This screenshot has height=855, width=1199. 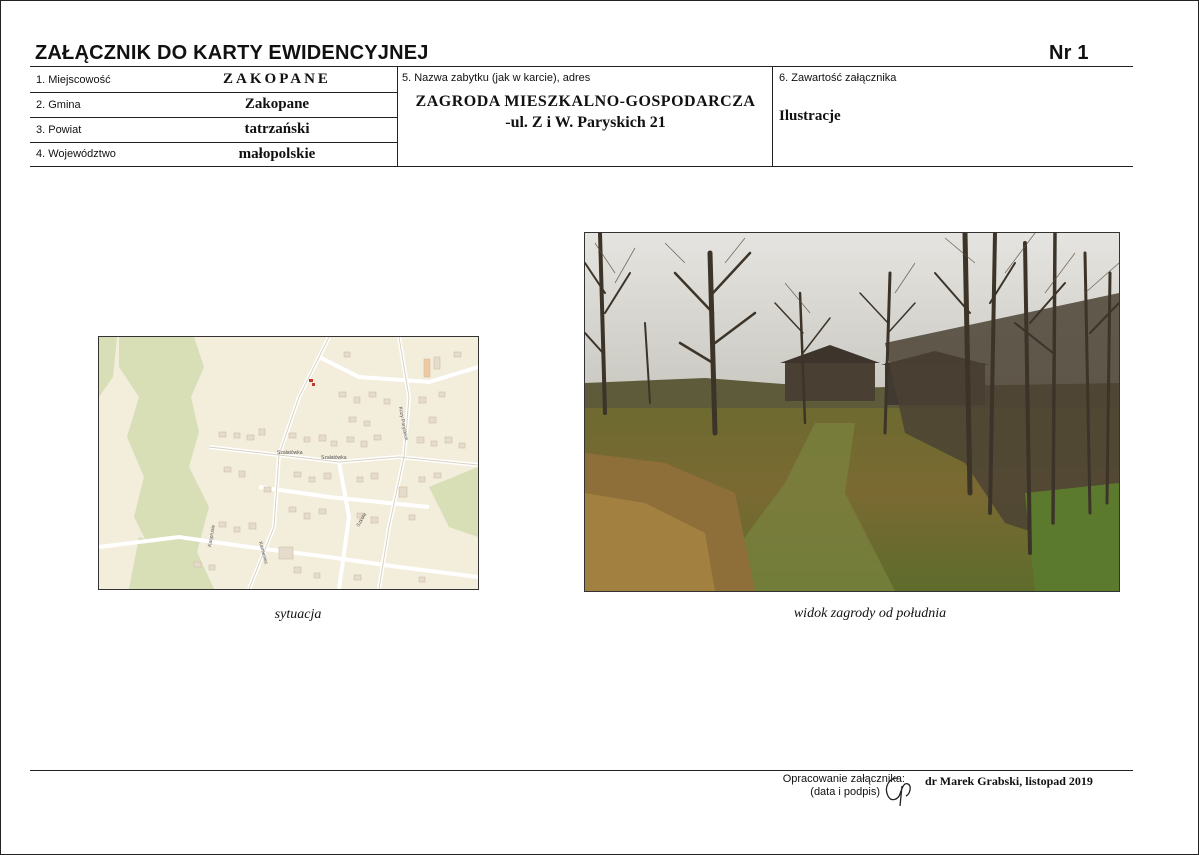 I want to click on document-title: ZAŁĄCZNIK DO KARTY EWIDENCYJNEJ, so click(x=232, y=53).